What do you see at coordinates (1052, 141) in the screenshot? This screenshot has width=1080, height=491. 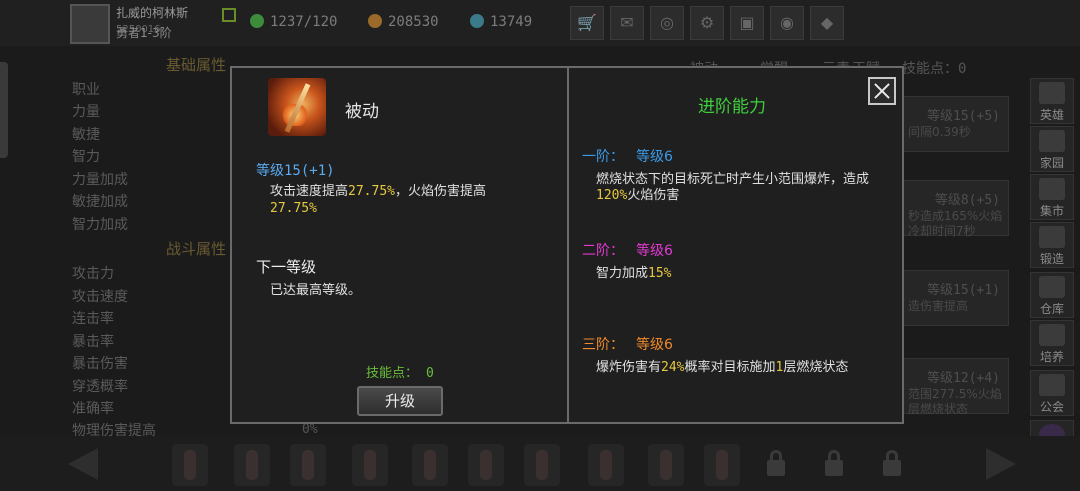 I see `home-icon` at bounding box center [1052, 141].